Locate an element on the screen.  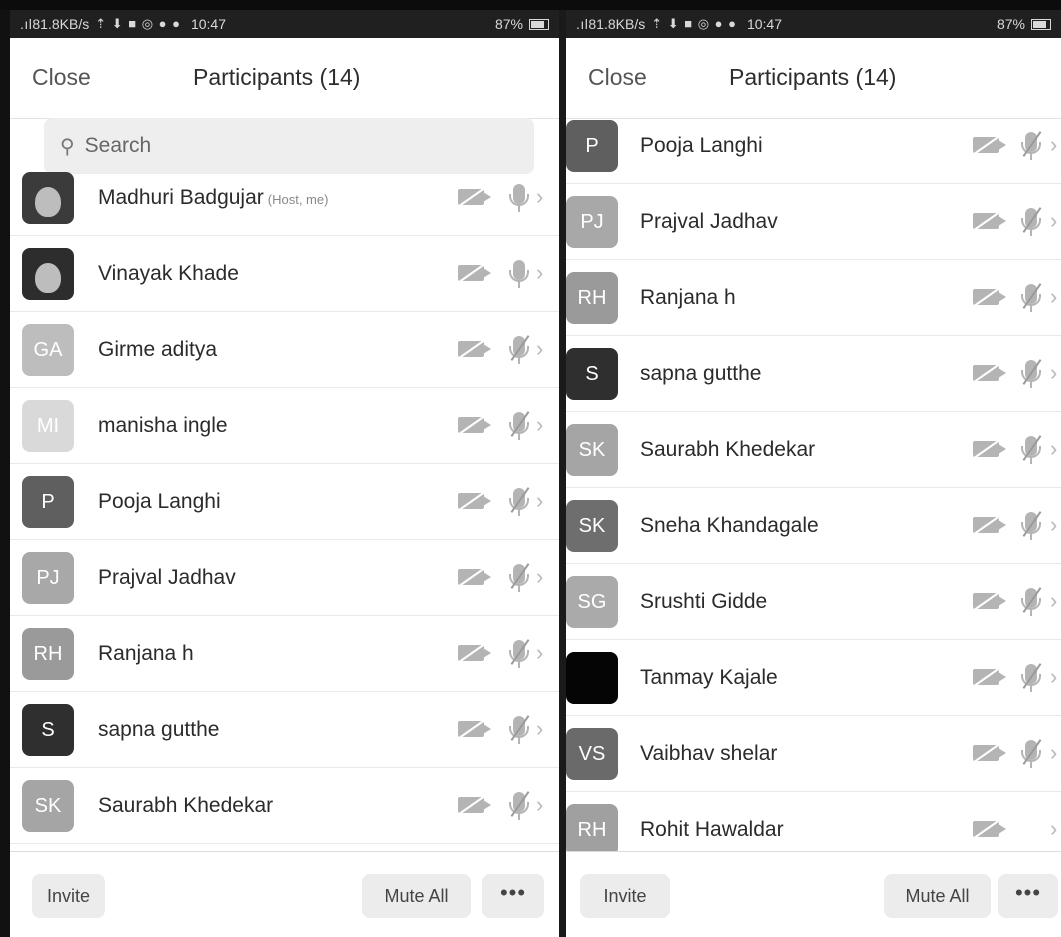
participant-name: Srushti Gidde is located at coordinates (703, 602).